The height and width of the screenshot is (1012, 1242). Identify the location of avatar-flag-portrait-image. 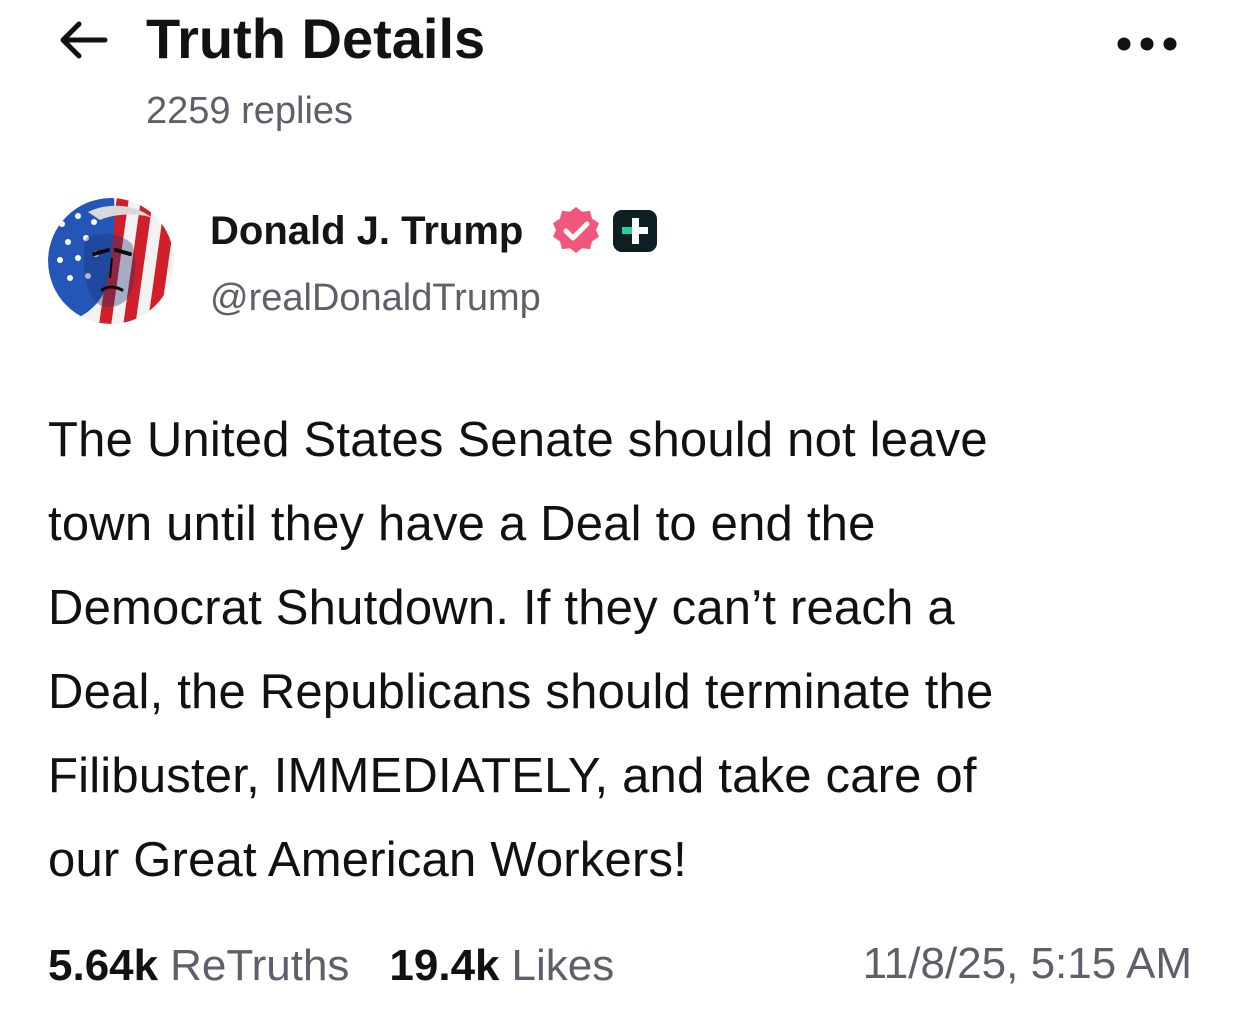
(111, 261).